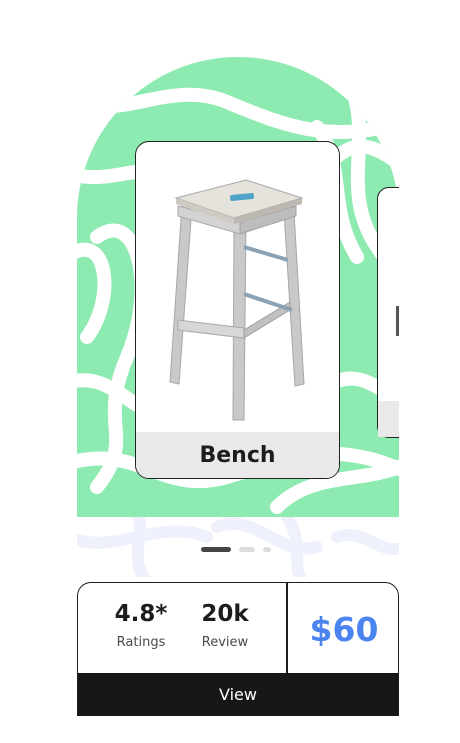  I want to click on product-name-bar: Bench, so click(237, 455).